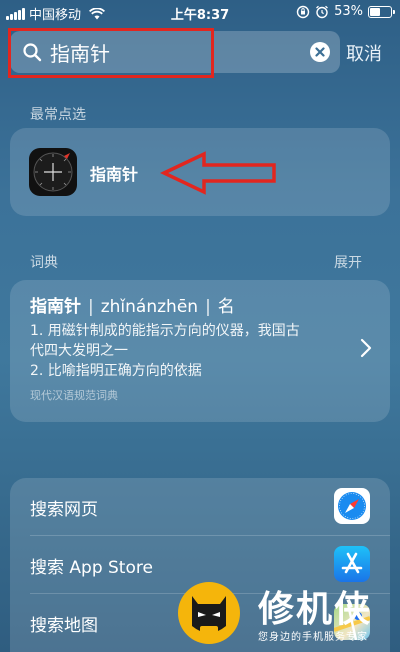  I want to click on search-web-item: 搜索网页, so click(200, 507).